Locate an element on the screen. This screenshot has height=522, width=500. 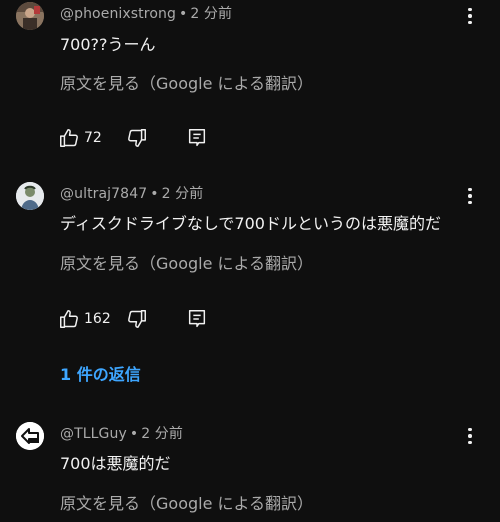
comment-author: @ultraj7847 is located at coordinates (103, 194).